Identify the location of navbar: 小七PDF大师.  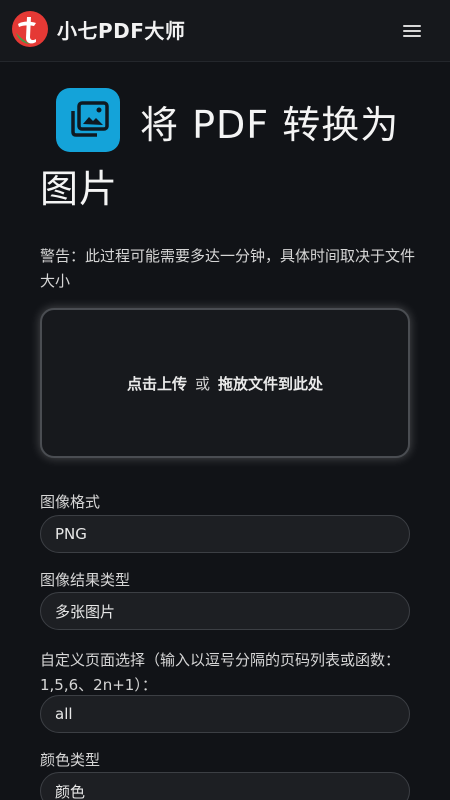
(225, 31).